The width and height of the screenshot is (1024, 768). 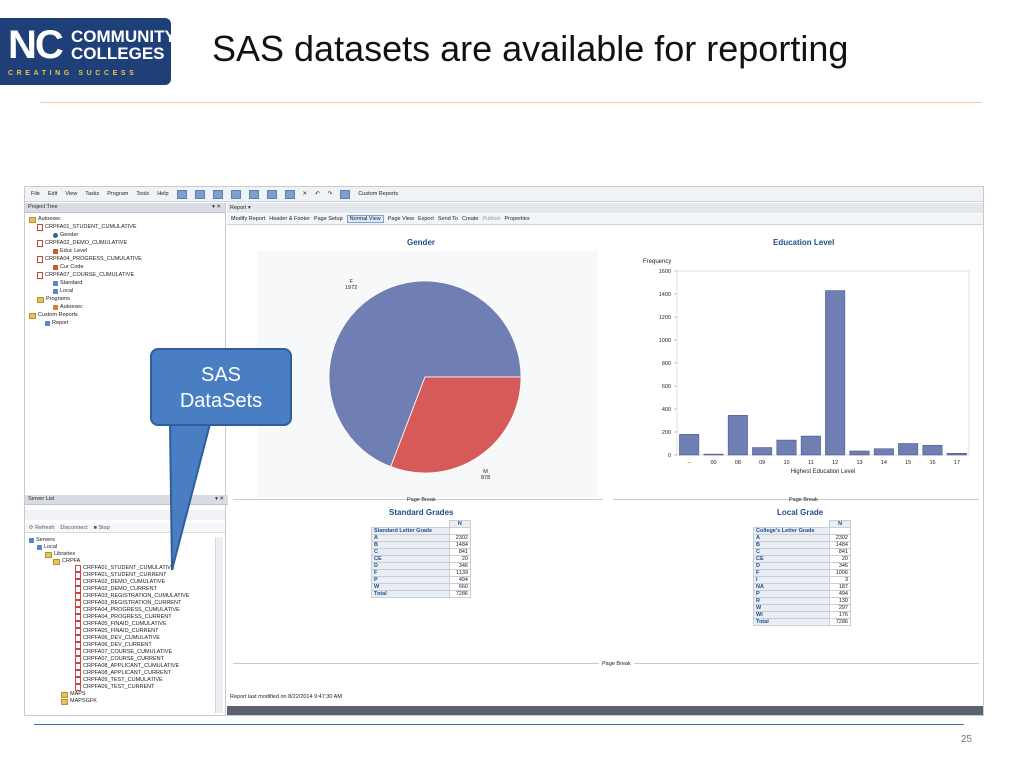 What do you see at coordinates (117, 638) in the screenshot?
I see `dataset-item: CRPFA06_DEV_CUMULATIVE` at bounding box center [117, 638].